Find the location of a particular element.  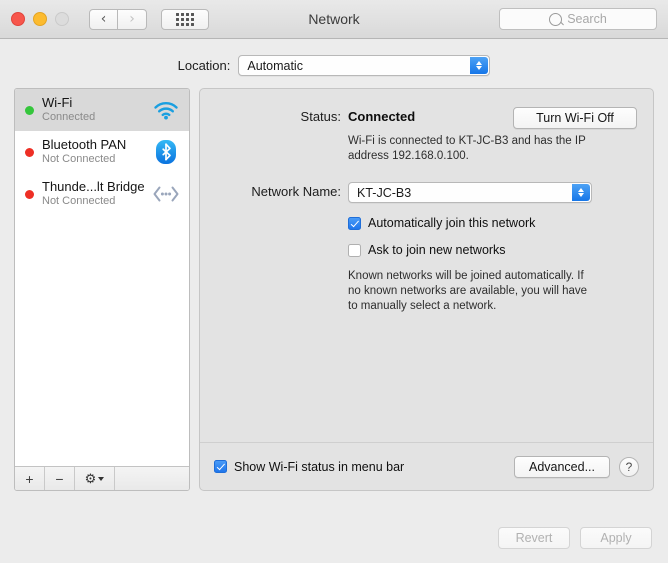

sidebar-item-bluetooth-pan: Bluetooth PAN Not Connected is located at coordinates (102, 152).